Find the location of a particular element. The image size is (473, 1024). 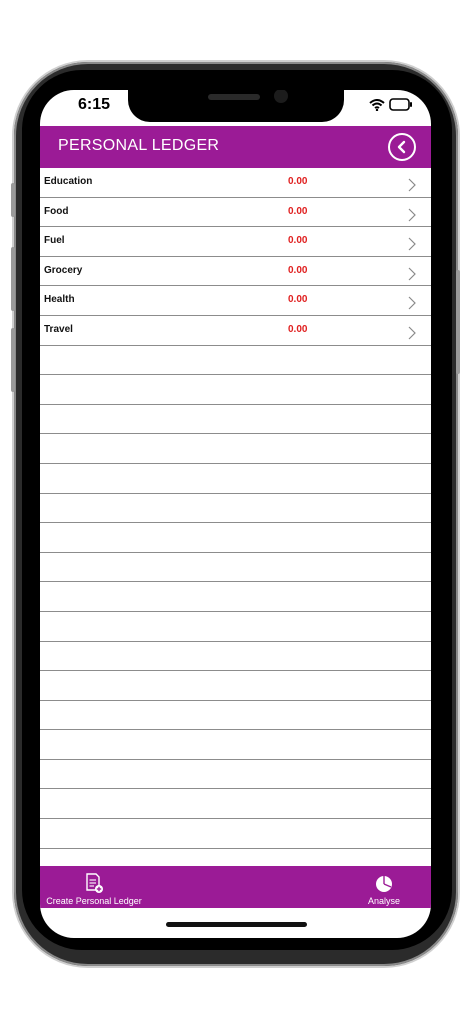

notch is located at coordinates (236, 106).